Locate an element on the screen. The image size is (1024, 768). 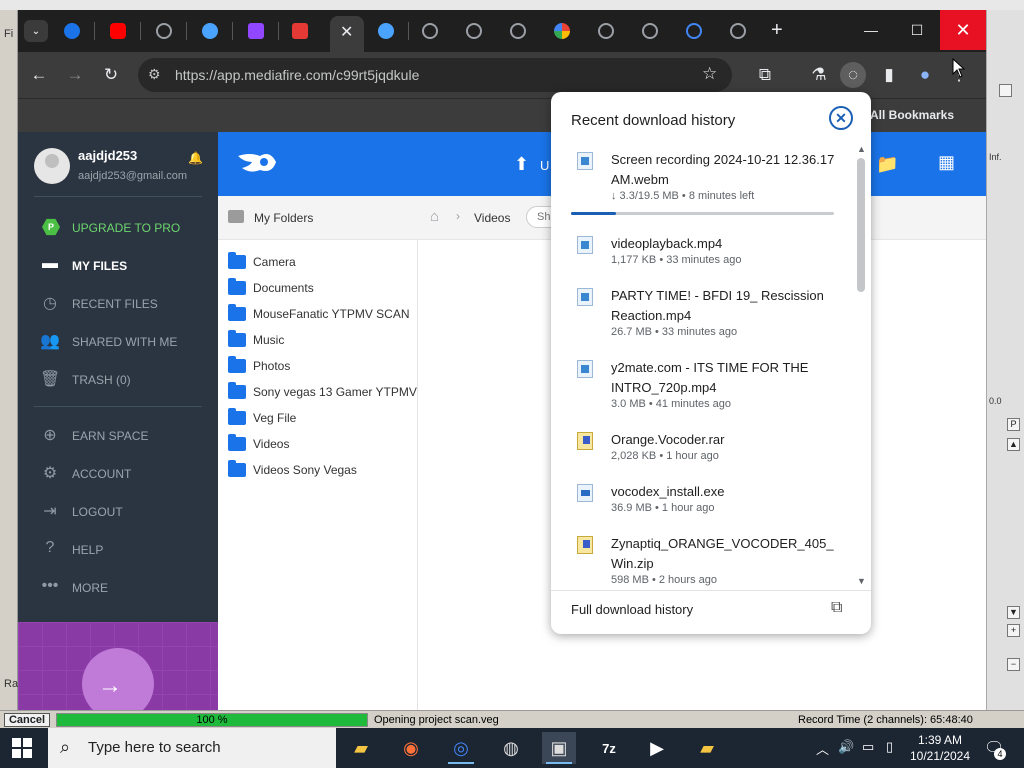
folder-item: Camera is located at coordinates (318, 262).